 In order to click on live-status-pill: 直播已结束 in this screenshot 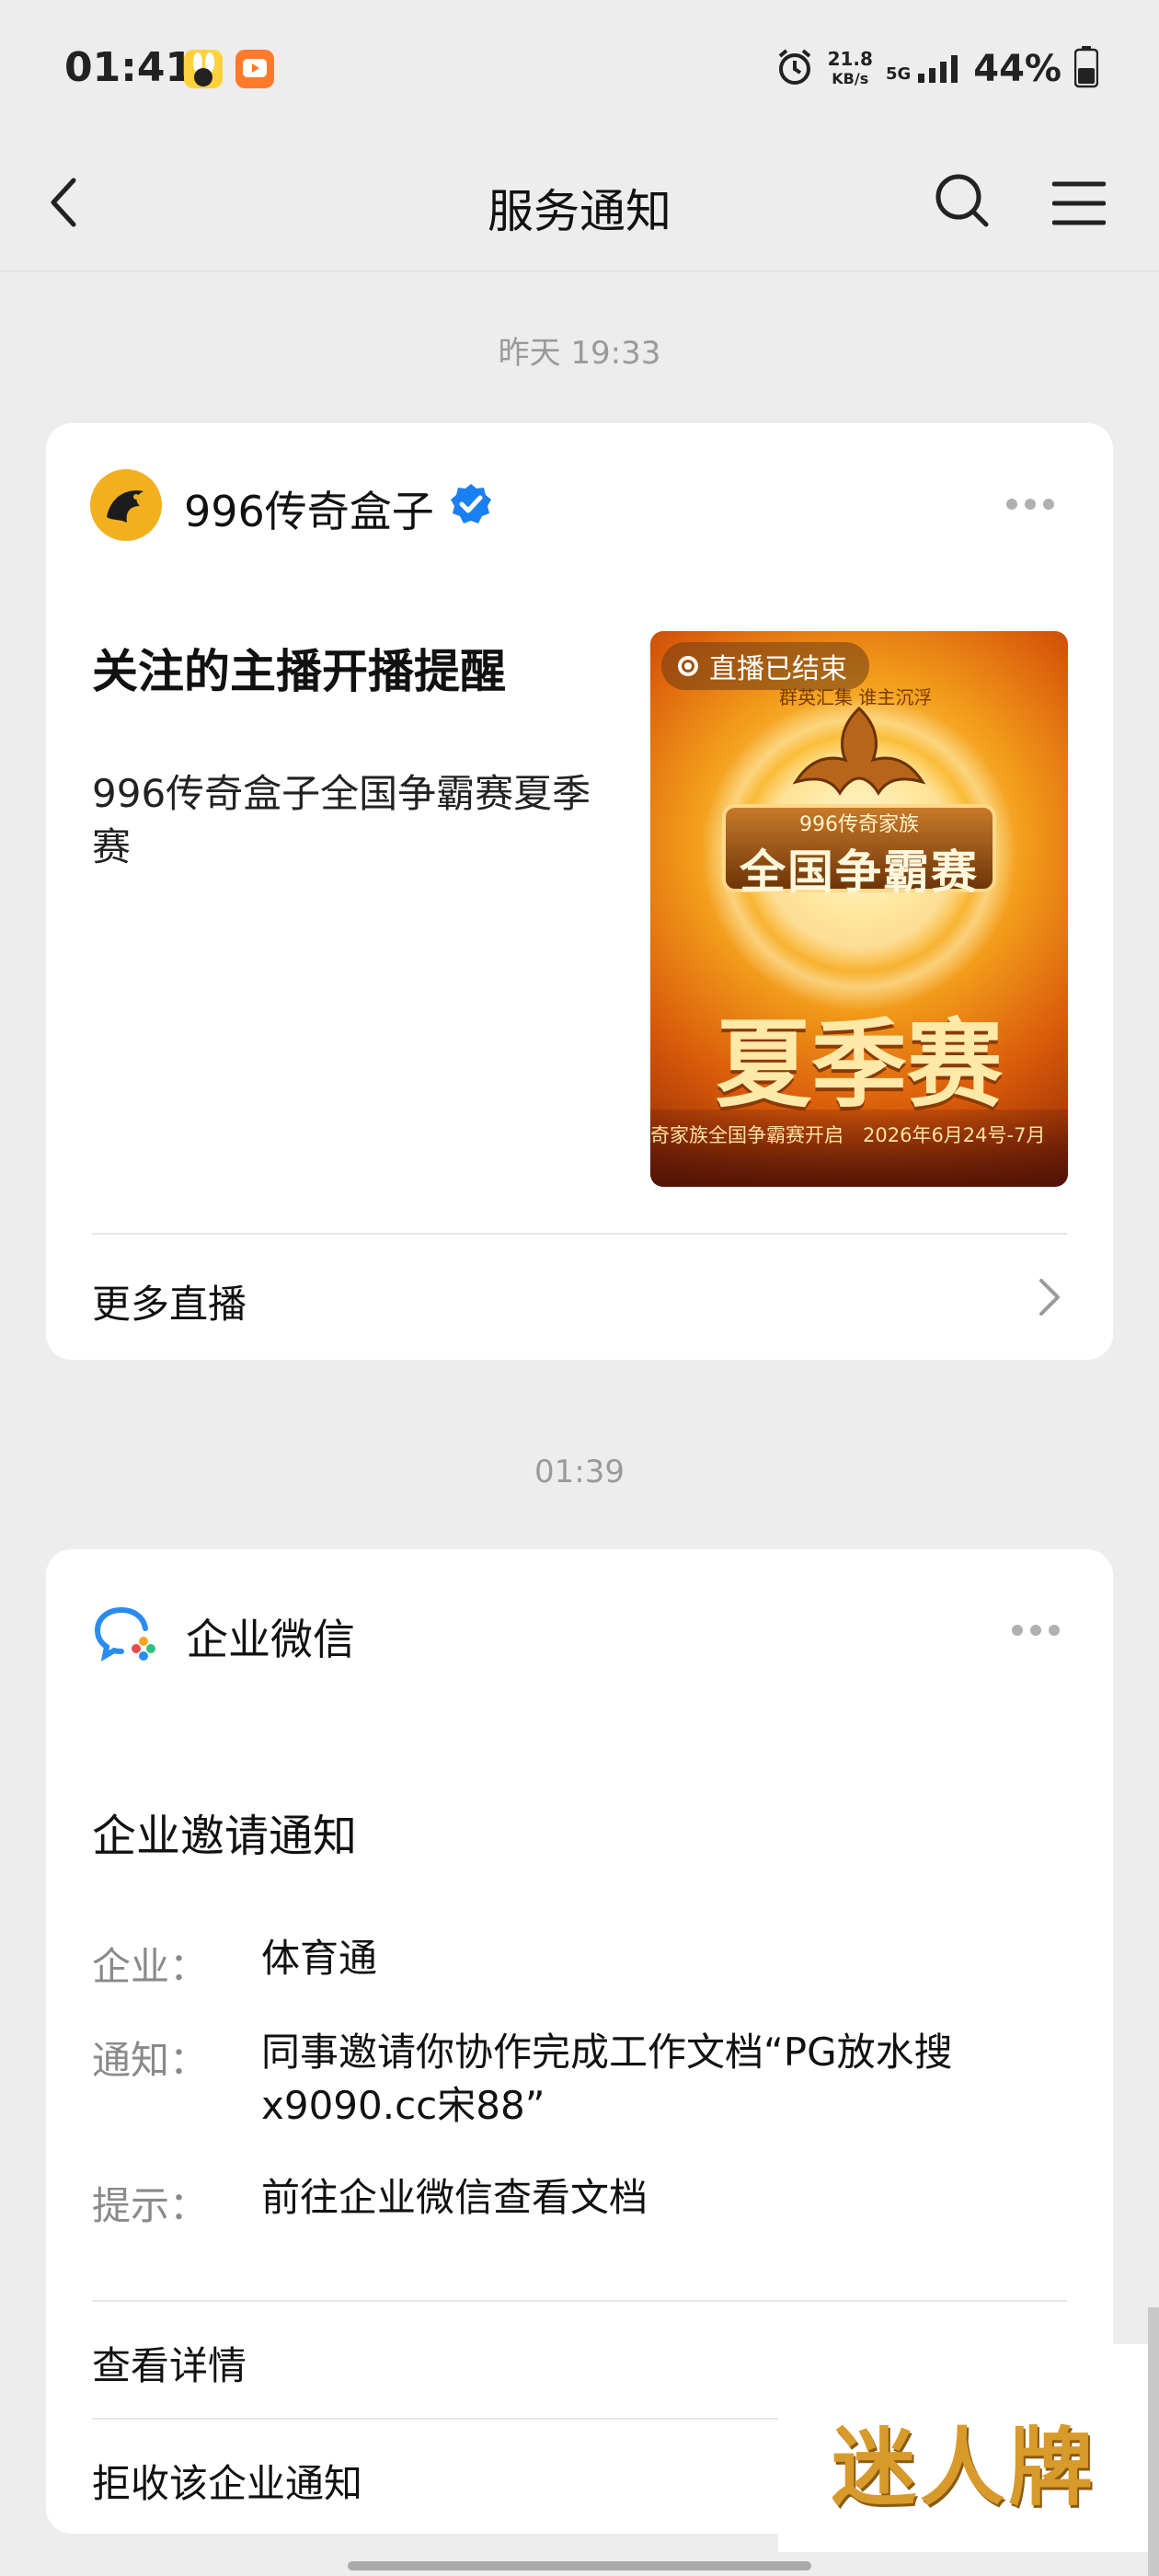, I will do `click(765, 666)`.